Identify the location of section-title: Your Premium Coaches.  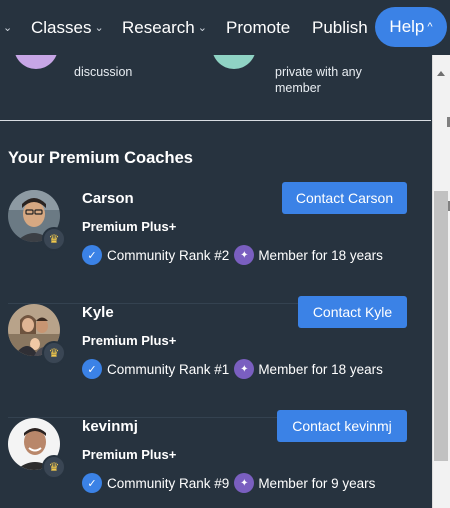
(100, 158).